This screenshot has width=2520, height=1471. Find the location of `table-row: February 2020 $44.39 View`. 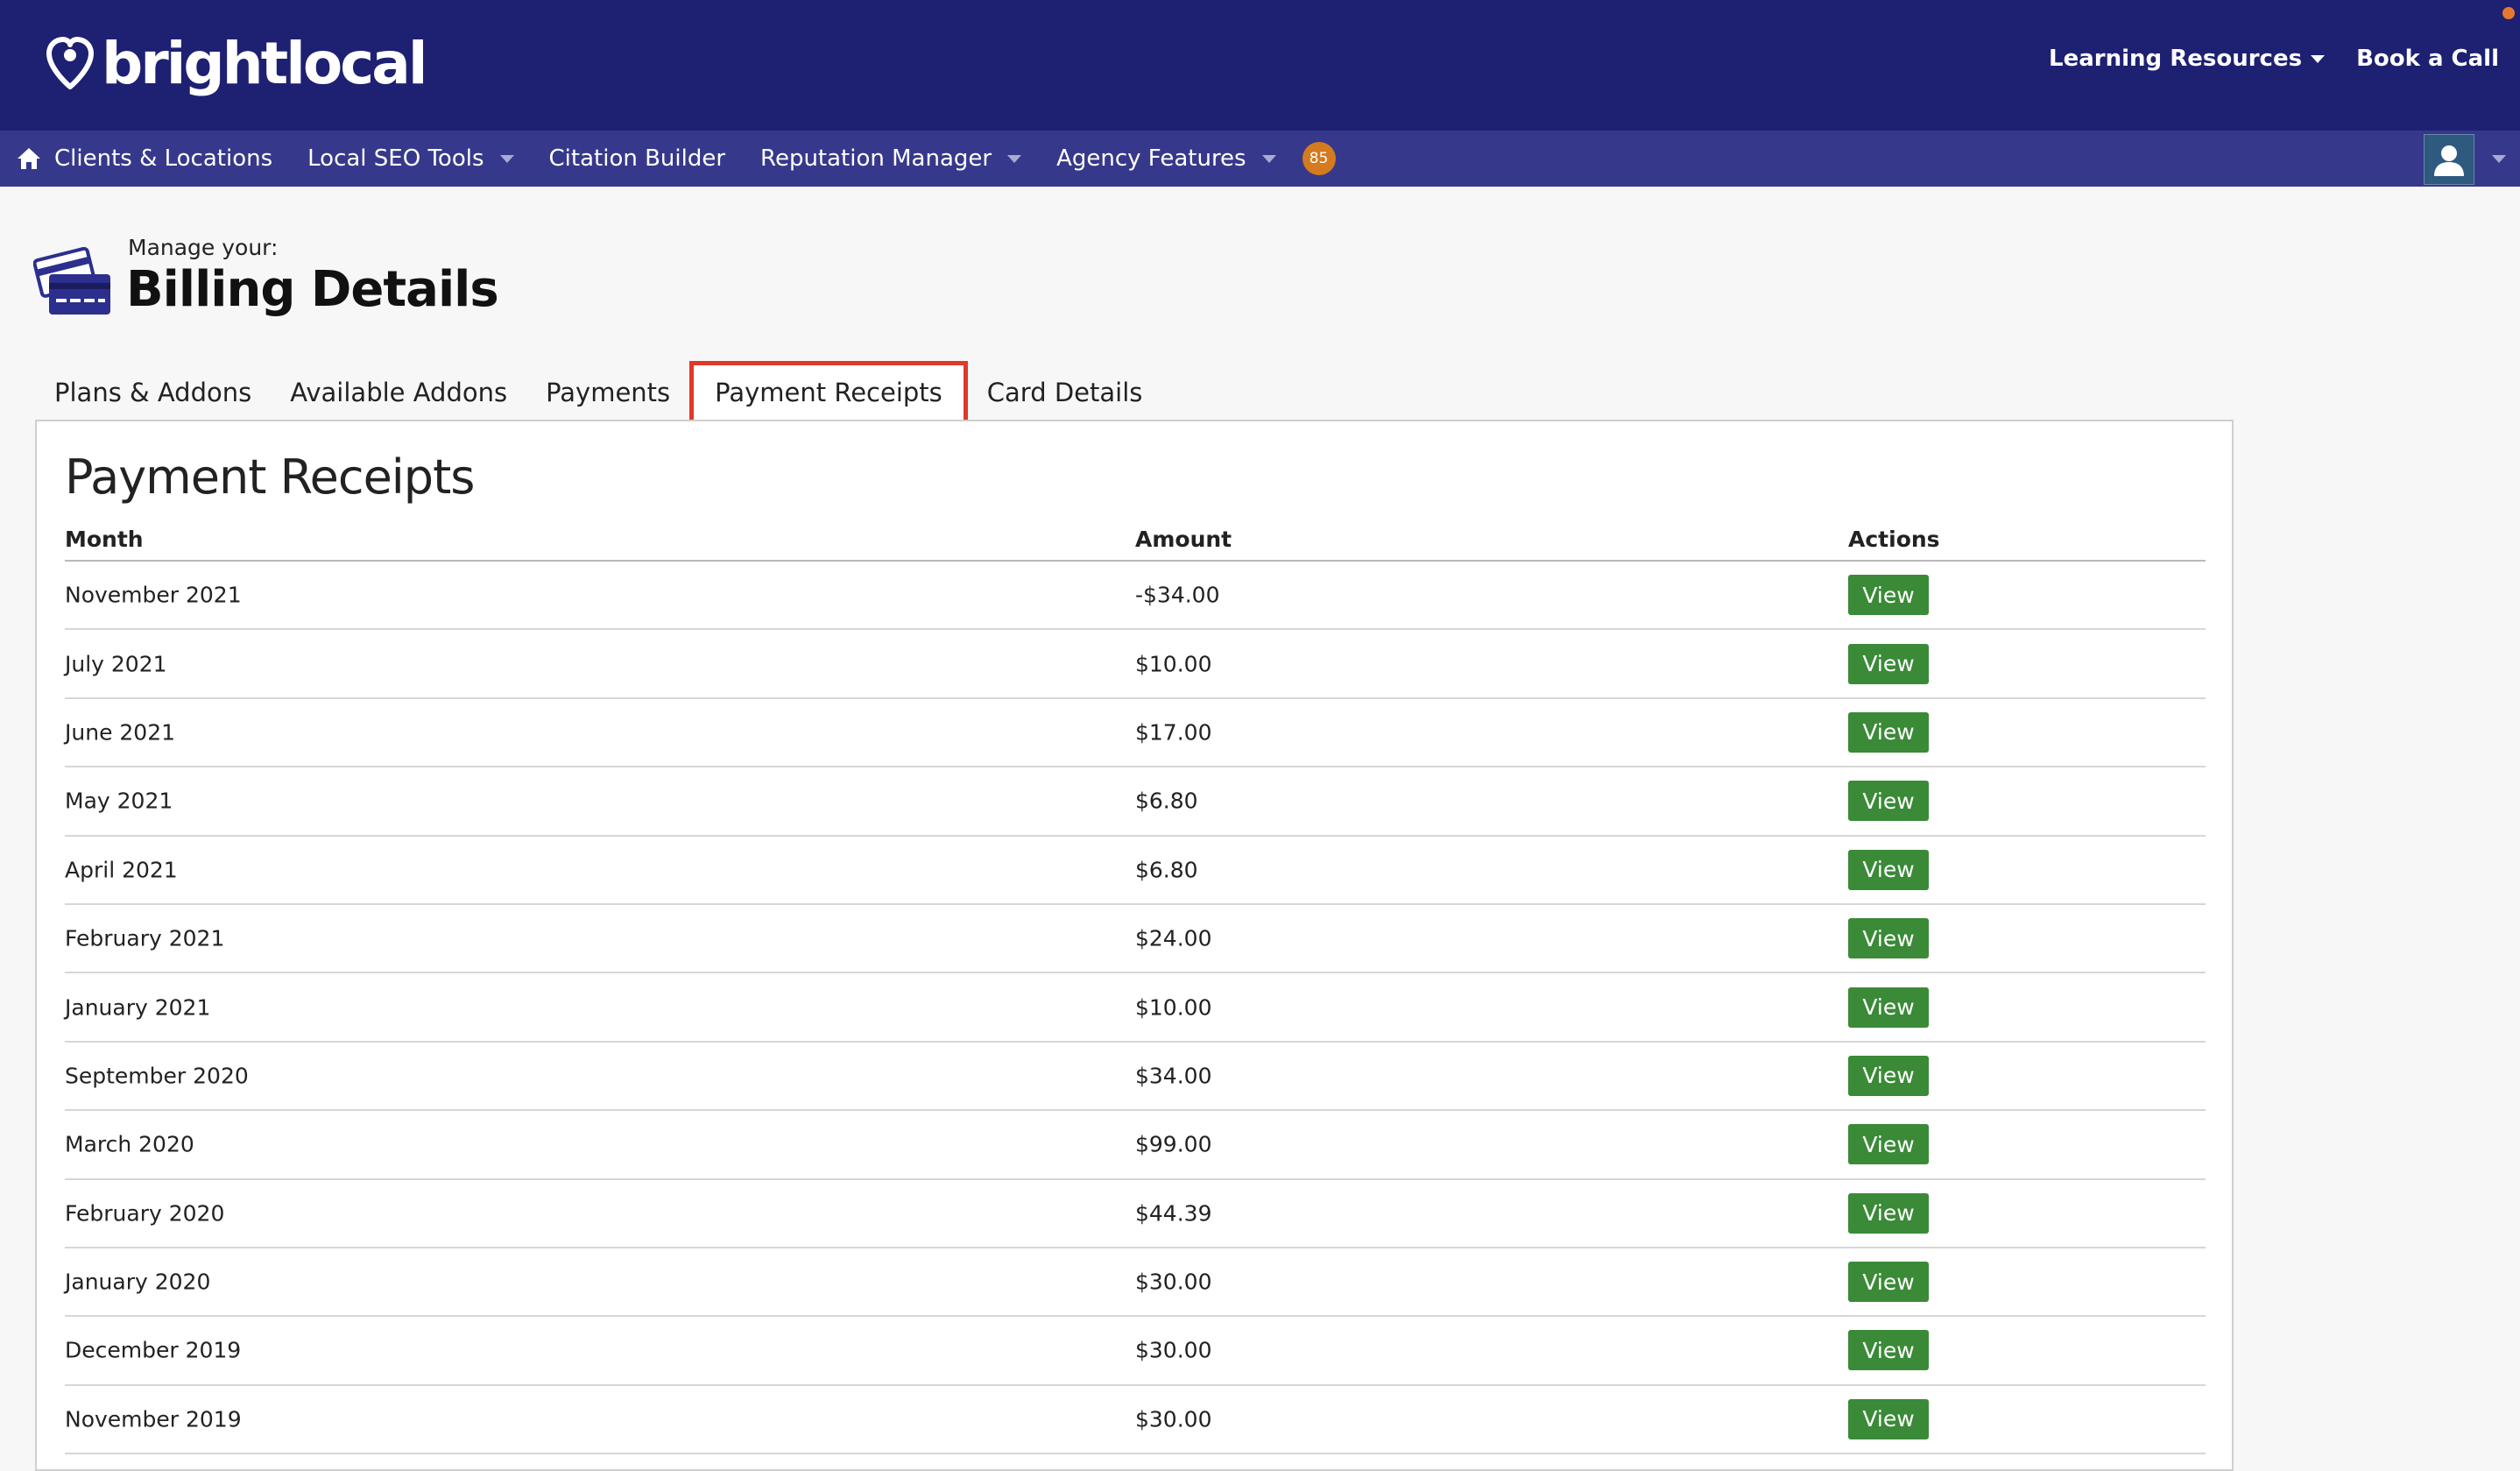

table-row: February 2020 $44.39 View is located at coordinates (1135, 1214).